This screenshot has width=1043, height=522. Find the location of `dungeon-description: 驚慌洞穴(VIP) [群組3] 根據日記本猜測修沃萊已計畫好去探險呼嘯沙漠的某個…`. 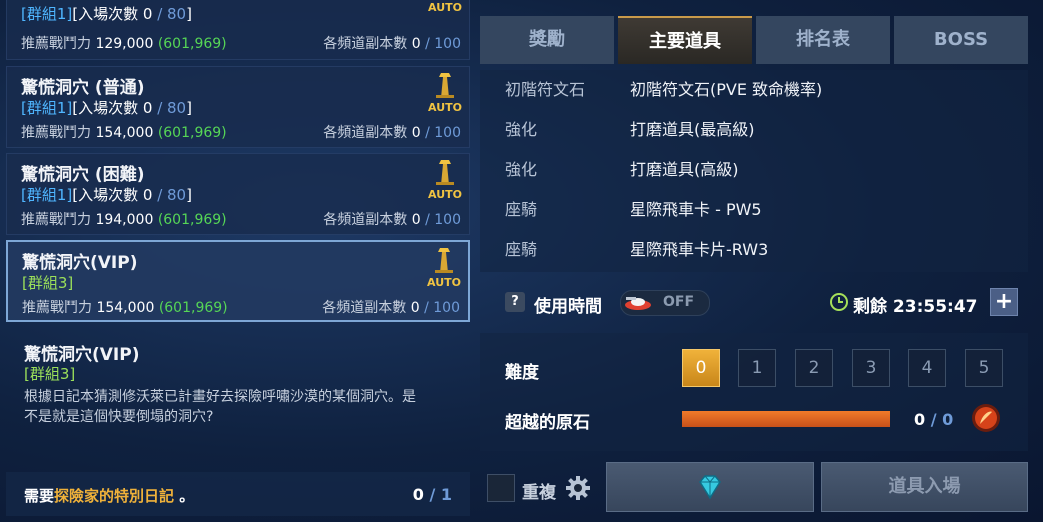

dungeon-description: 驚慌洞穴(VIP) [群組3] 根據日記本猜測修沃萊已計畫好去探險呼嘯沙漠的某個… is located at coordinates (238, 394).